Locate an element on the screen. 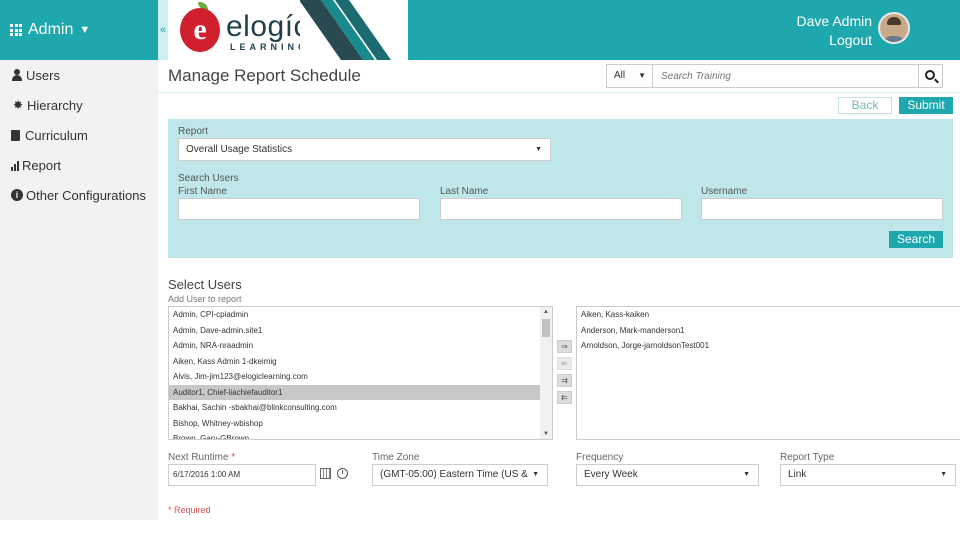 The image size is (960, 537). submit-button: Submit is located at coordinates (926, 105).